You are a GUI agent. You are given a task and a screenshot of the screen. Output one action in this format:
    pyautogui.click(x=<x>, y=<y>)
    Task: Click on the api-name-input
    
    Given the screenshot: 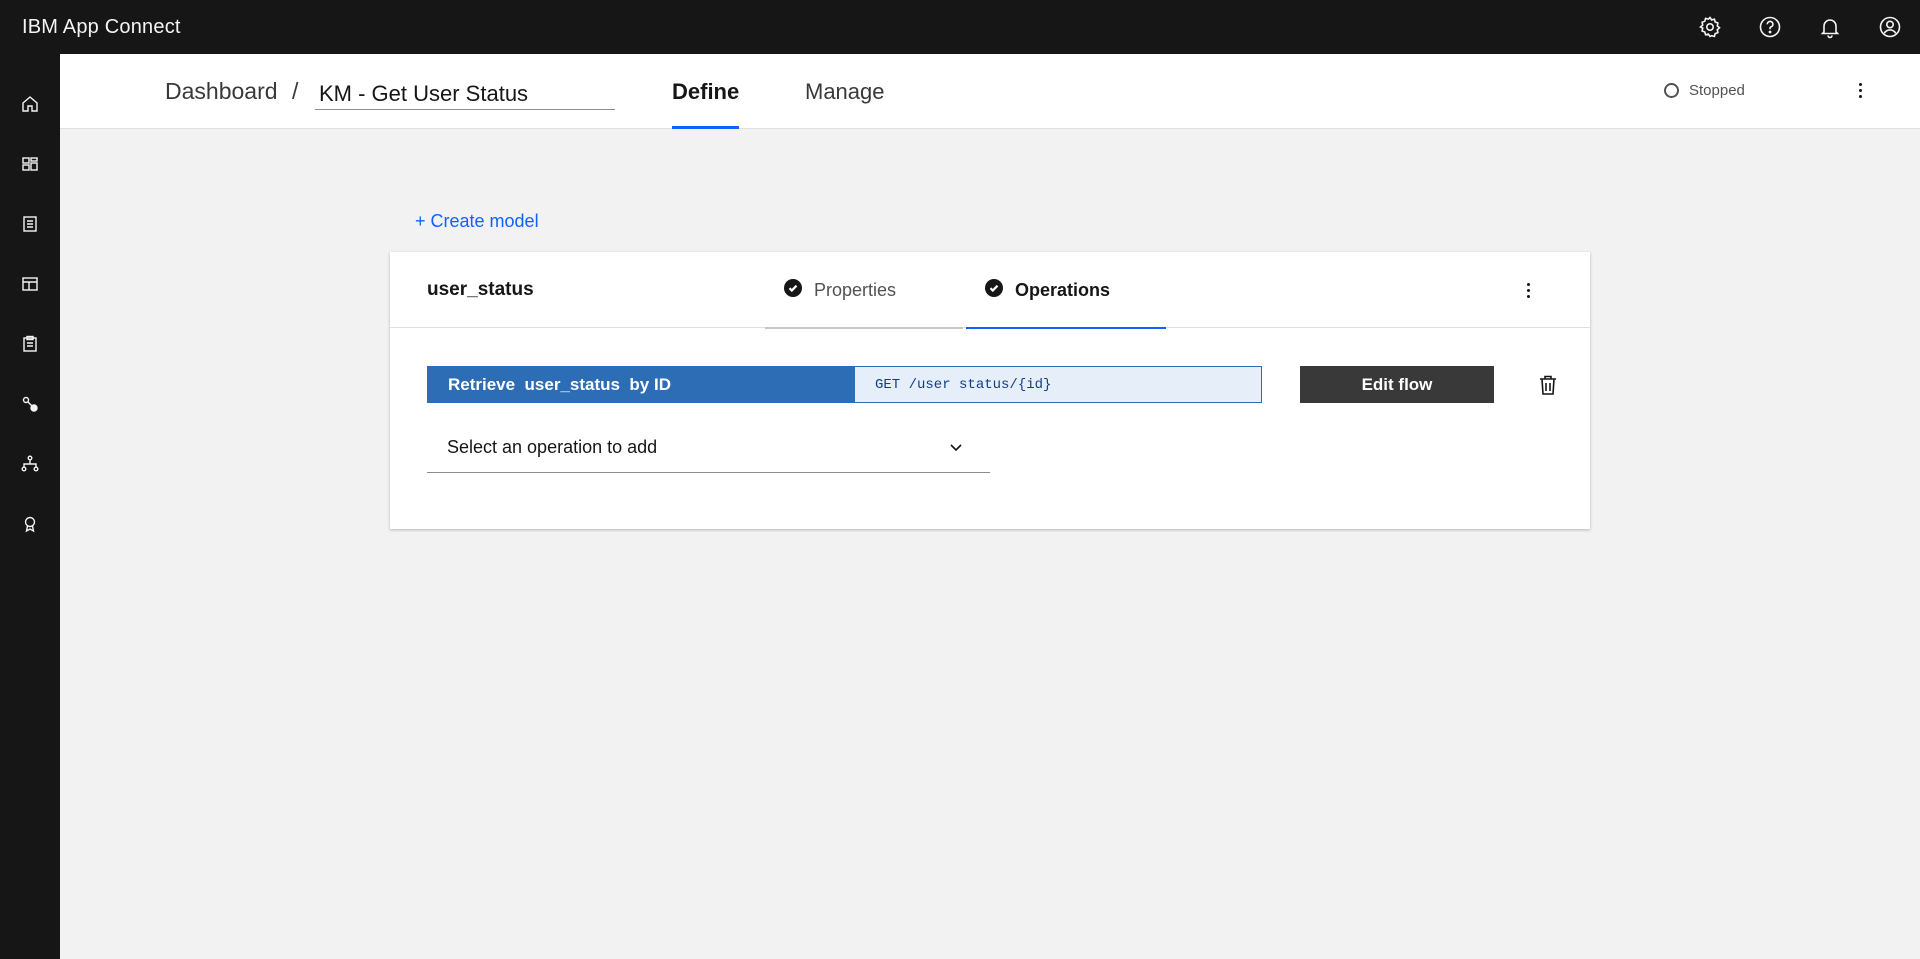 What is the action you would take?
    pyautogui.click(x=465, y=92)
    